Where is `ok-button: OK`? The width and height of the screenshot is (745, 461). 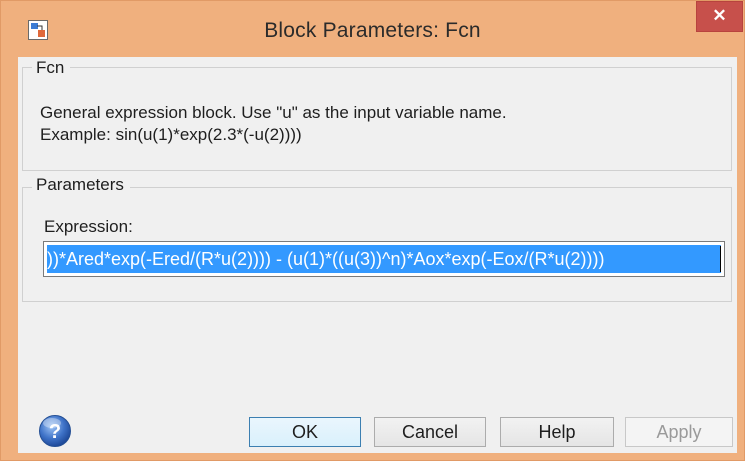 ok-button: OK is located at coordinates (305, 432).